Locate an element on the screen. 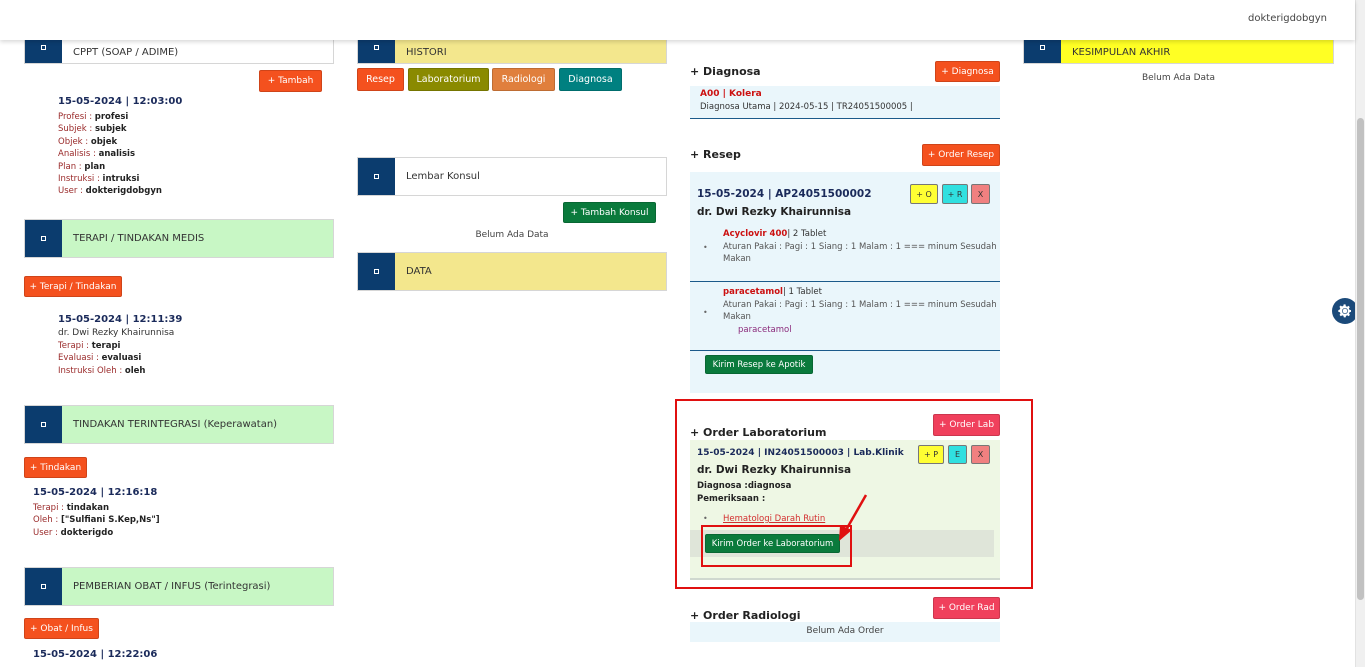  detail-key: Instruksi Oleh : is located at coordinates (91, 370).